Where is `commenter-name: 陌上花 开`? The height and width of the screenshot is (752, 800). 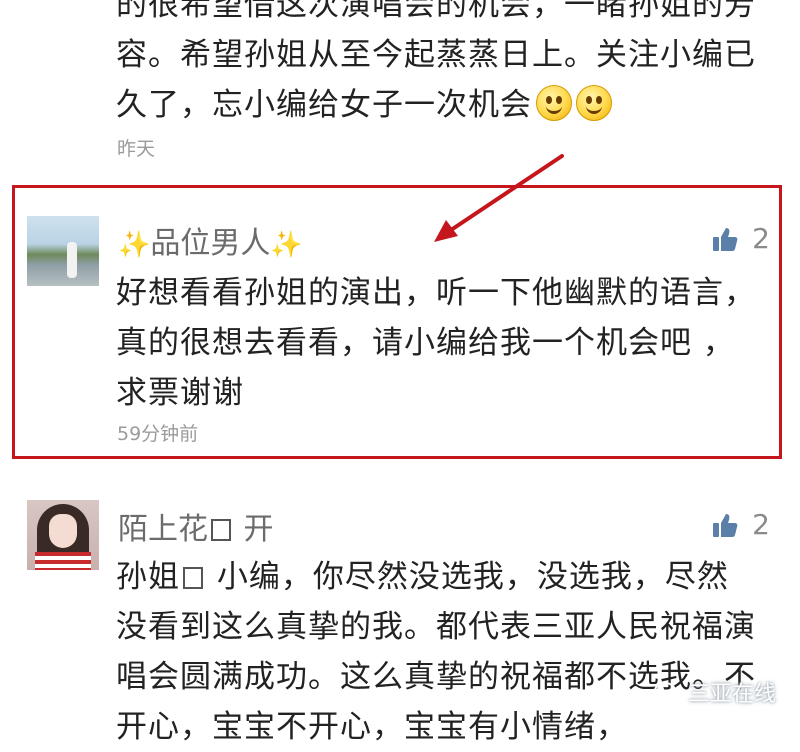 commenter-name: 陌上花 开 is located at coordinates (196, 526).